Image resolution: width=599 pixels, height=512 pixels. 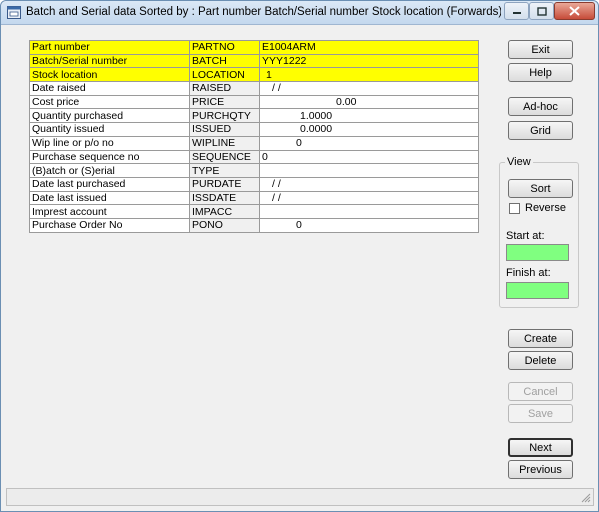 I want to click on row-field-name: WIPLINE, so click(x=224, y=143).